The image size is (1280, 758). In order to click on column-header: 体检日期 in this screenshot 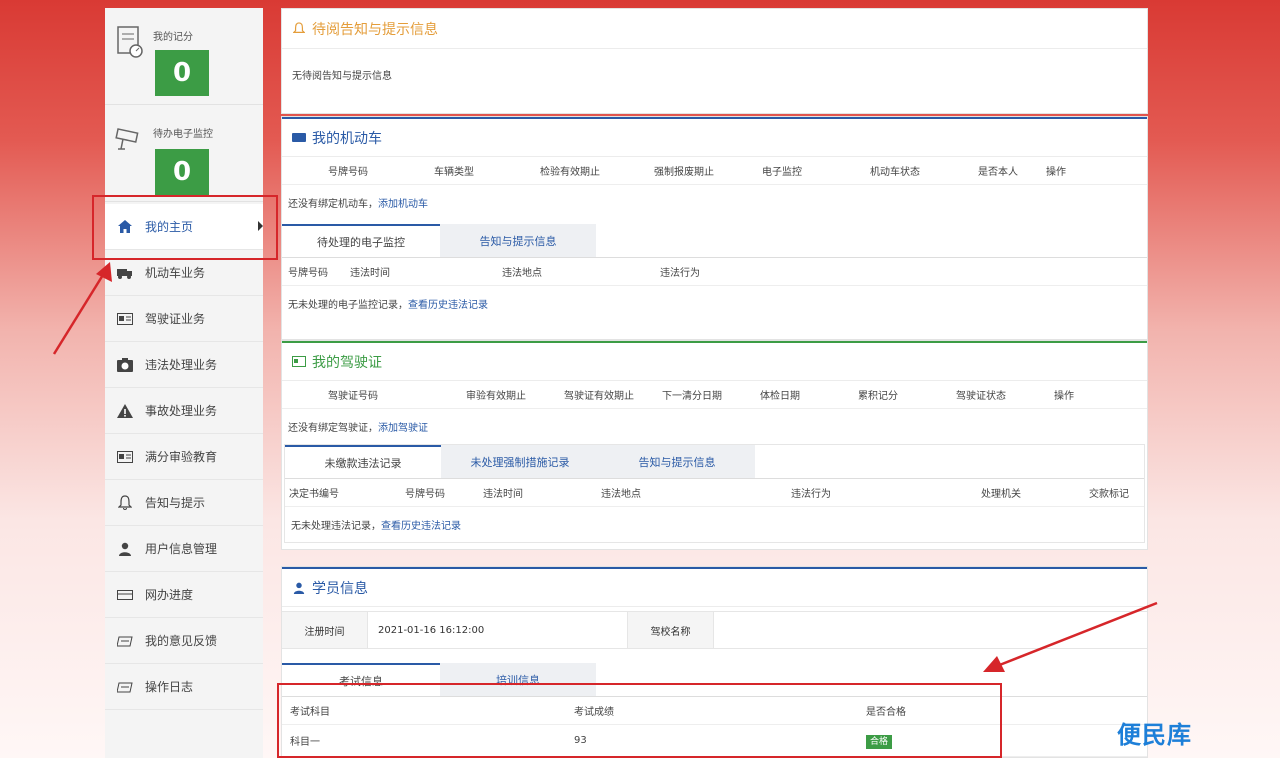, I will do `click(780, 396)`.